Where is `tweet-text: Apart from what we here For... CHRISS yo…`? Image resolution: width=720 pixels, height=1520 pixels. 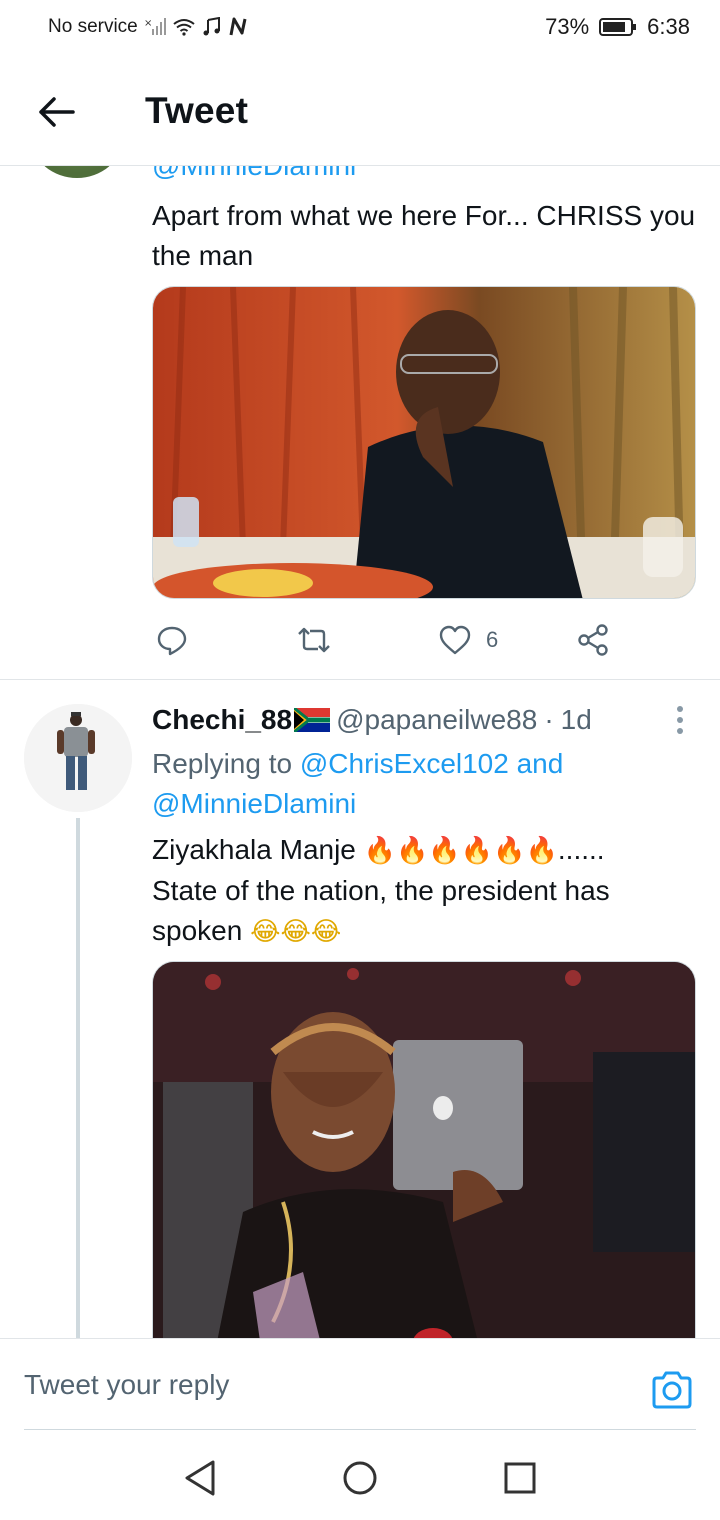 tweet-text: Apart from what we here For... CHRISS yo… is located at coordinates (424, 235).